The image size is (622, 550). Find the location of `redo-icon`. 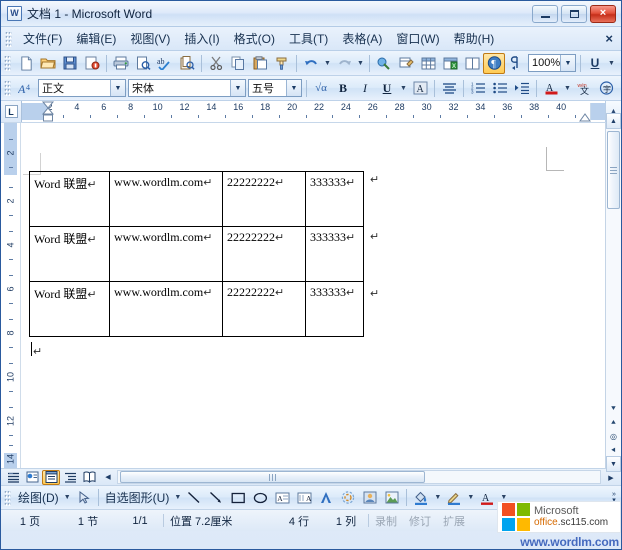

redo-icon is located at coordinates (344, 63).